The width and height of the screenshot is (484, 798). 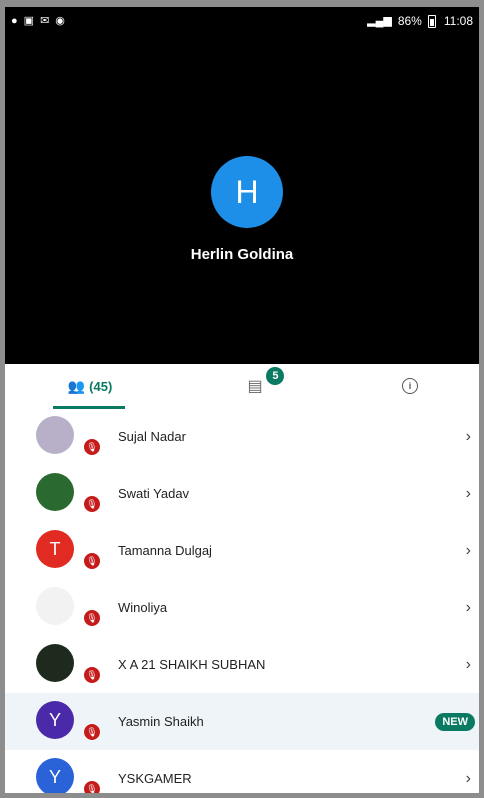 I want to click on participant-row: 🎙 Winoliya ›, so click(x=242, y=607).